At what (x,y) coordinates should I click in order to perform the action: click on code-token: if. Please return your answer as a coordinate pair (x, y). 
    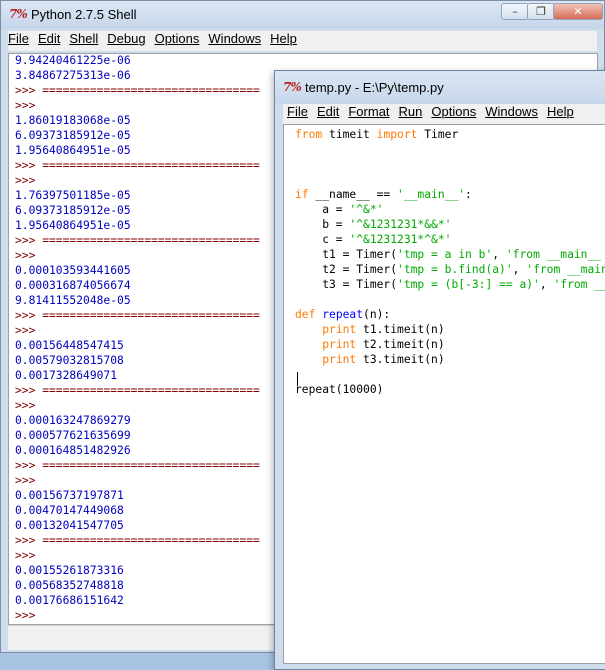
    Looking at the image, I should click on (302, 194).